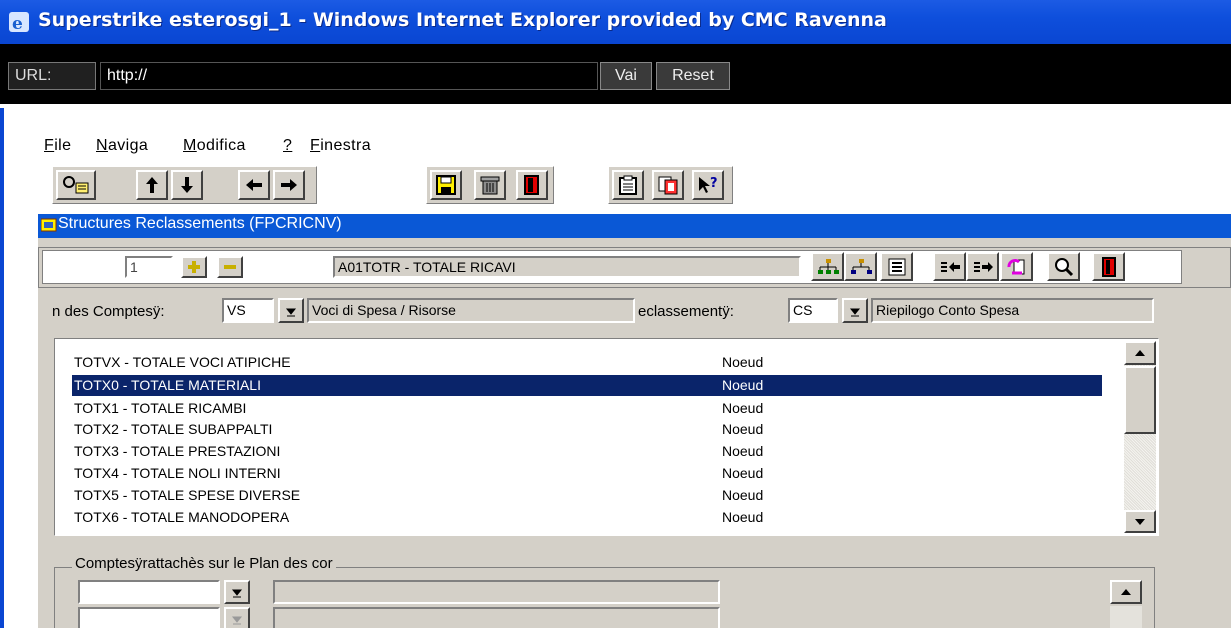 The width and height of the screenshot is (1231, 628). Describe the element at coordinates (57, 146) in the screenshot. I see `menu-file: File` at that location.